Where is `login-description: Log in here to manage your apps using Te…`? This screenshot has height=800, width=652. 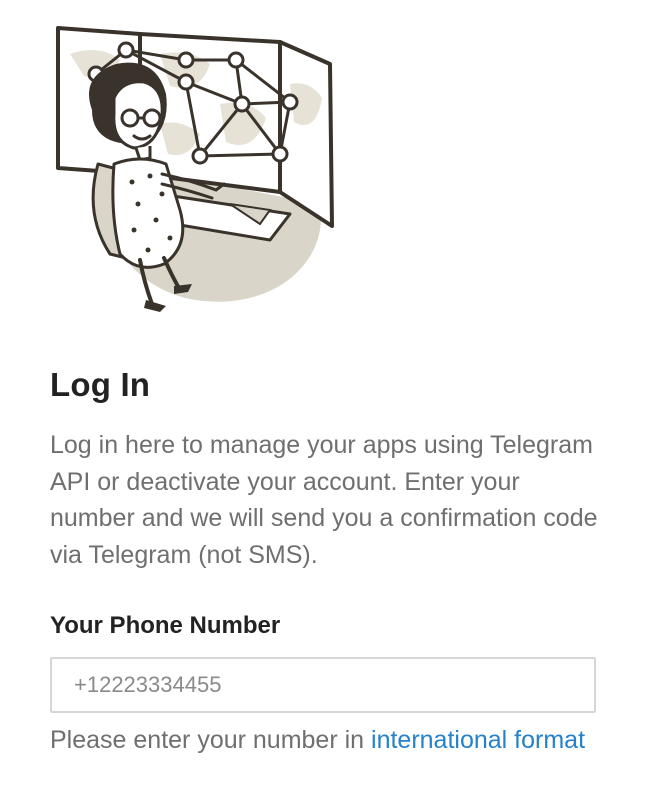
login-description: Log in here to manage your apps using Te… is located at coordinates (324, 500).